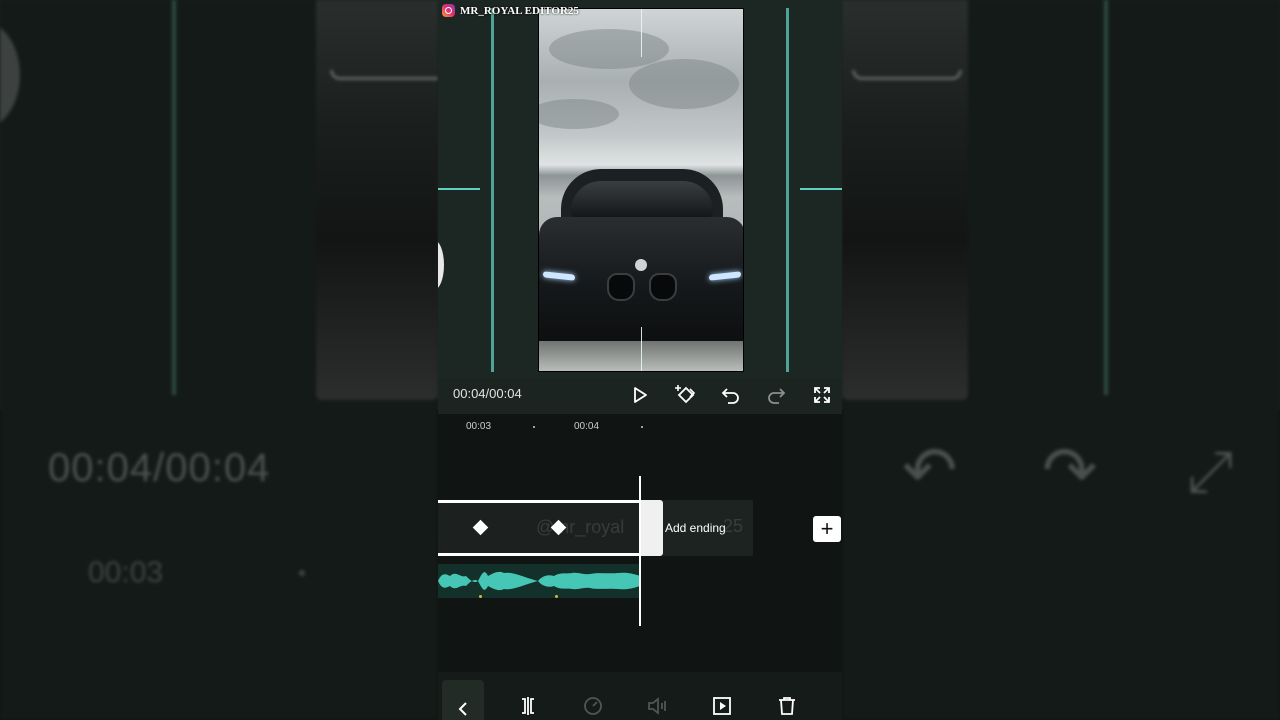  Describe the element at coordinates (722, 706) in the screenshot. I see `animation-icon` at that location.